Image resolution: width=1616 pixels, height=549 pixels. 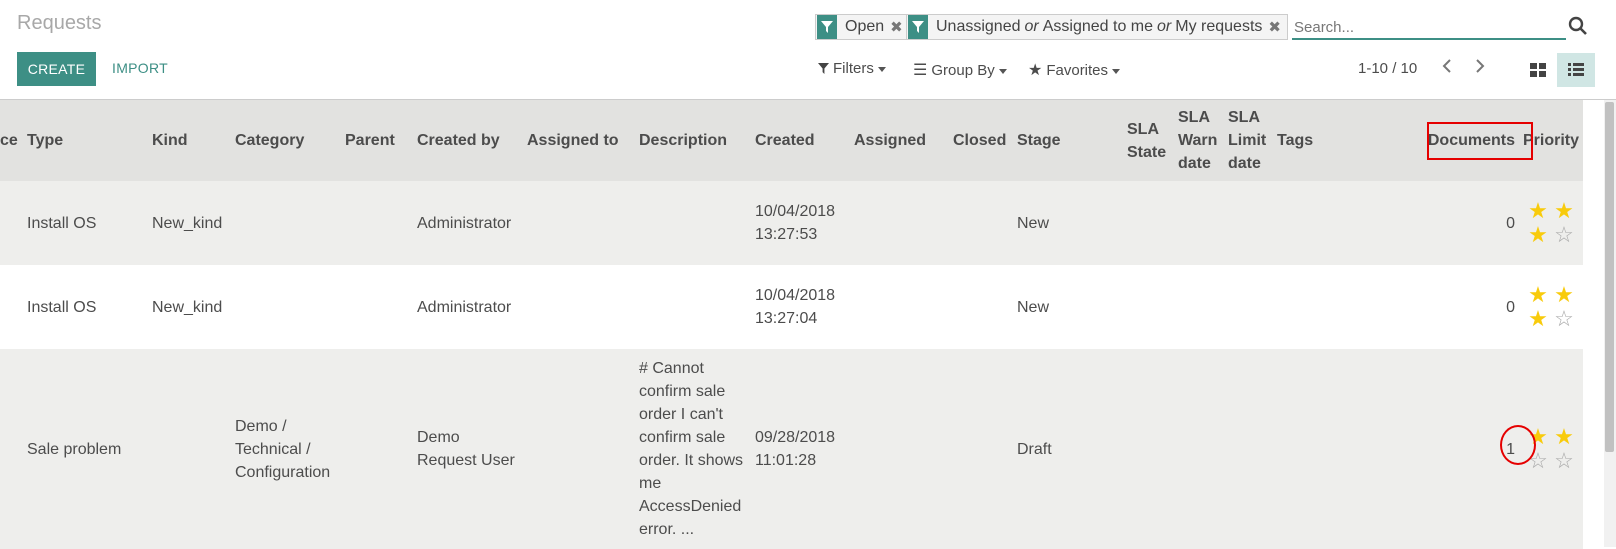 What do you see at coordinates (1518, 445) in the screenshot?
I see `documents-highlight-circle` at bounding box center [1518, 445].